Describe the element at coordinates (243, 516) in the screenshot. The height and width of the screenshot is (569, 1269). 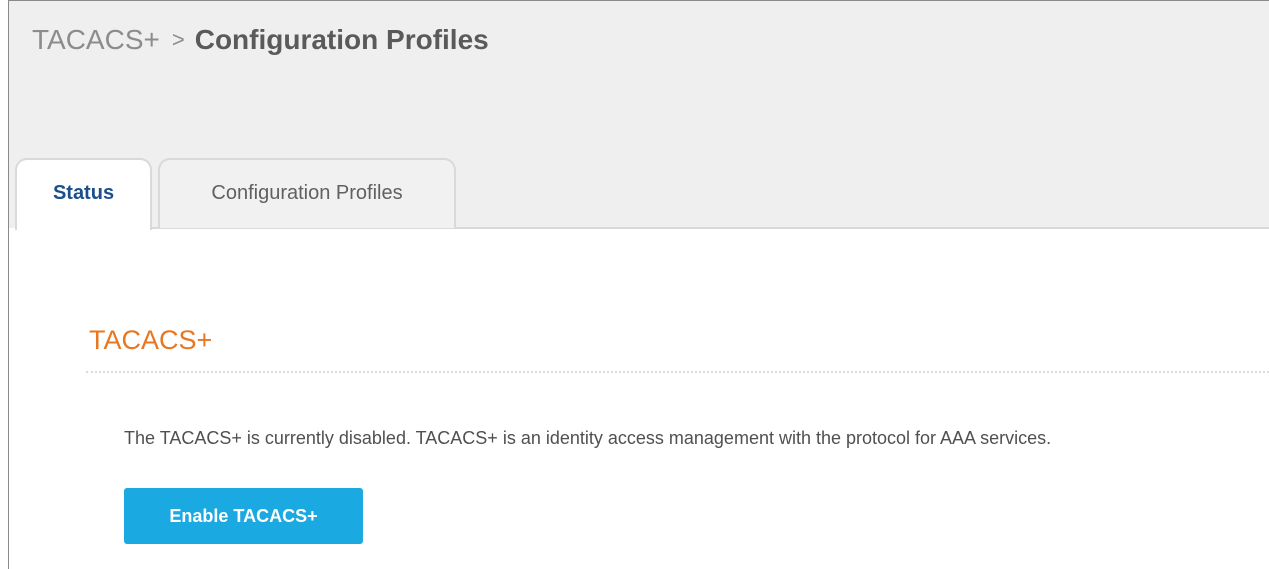
I see `enable-tacacs-button: Enable TACACS+` at that location.